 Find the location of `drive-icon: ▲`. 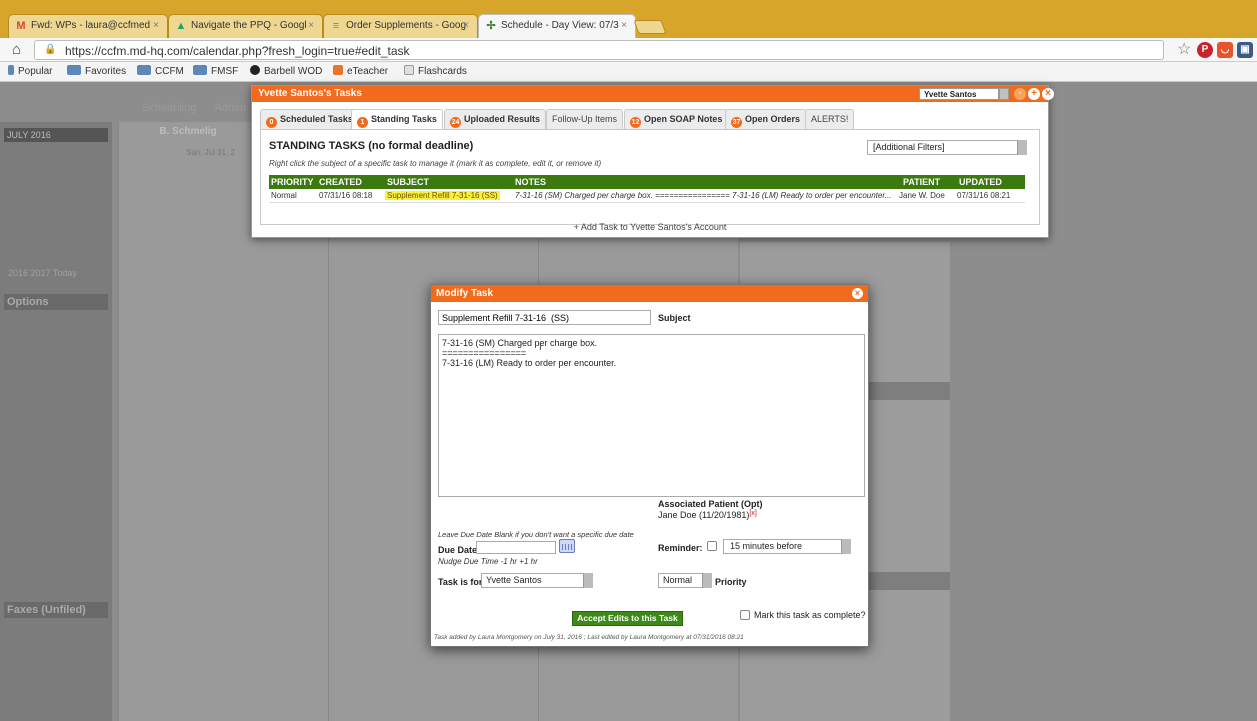

drive-icon: ▲ is located at coordinates (181, 26).